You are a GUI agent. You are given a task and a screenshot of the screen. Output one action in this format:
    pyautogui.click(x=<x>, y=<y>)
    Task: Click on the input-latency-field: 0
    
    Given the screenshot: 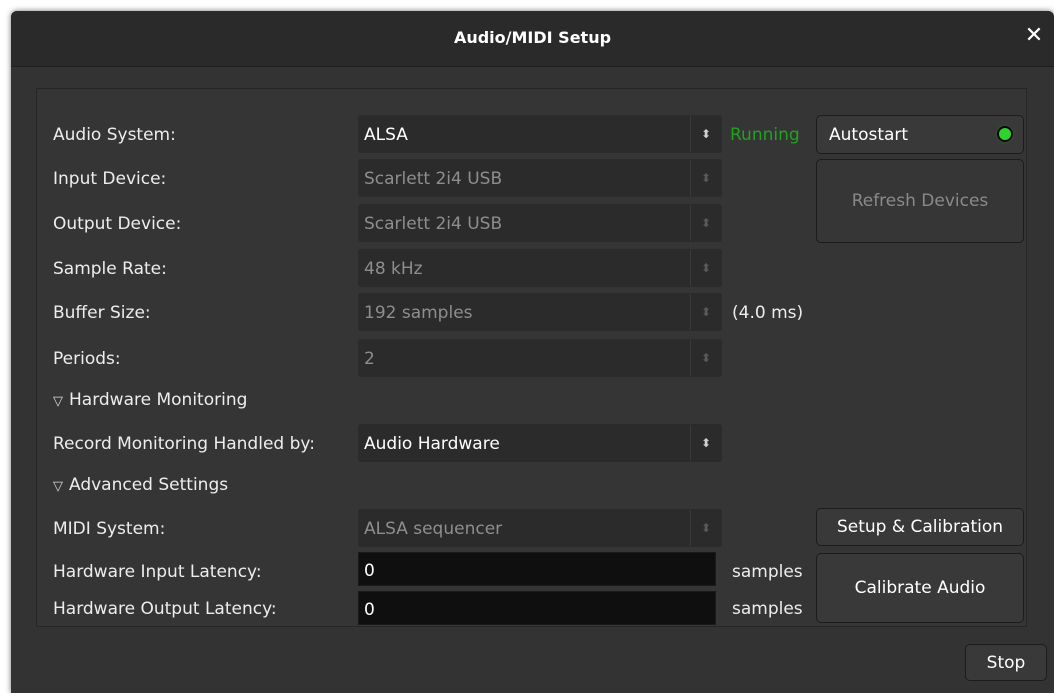 What is the action you would take?
    pyautogui.click(x=537, y=569)
    